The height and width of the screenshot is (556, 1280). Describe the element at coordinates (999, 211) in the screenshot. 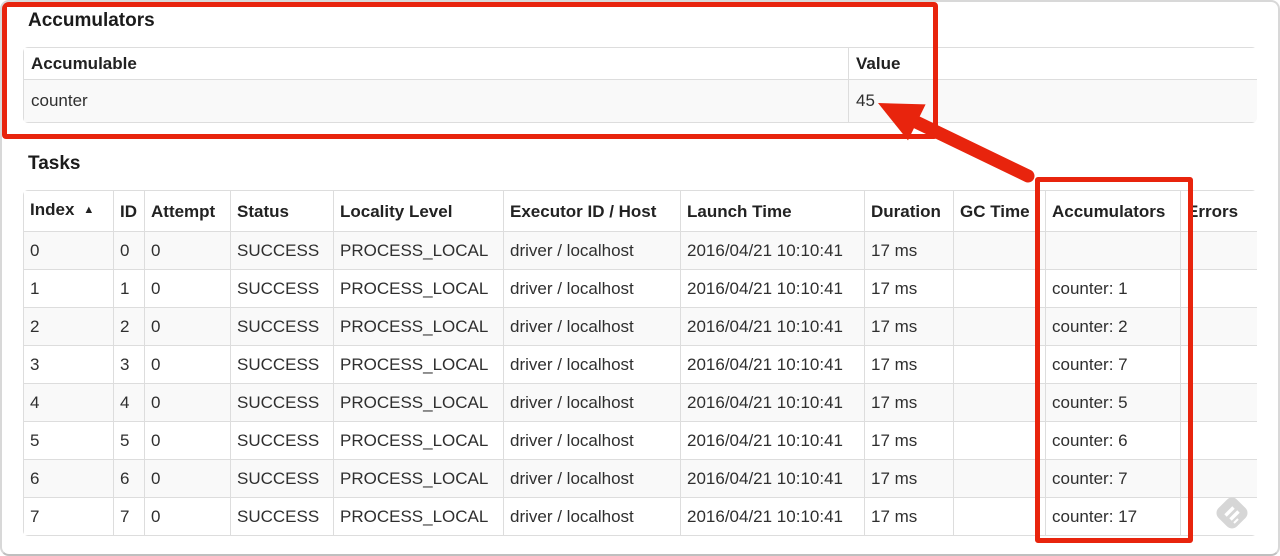

I see `column-header-gc-time: GC Time` at that location.